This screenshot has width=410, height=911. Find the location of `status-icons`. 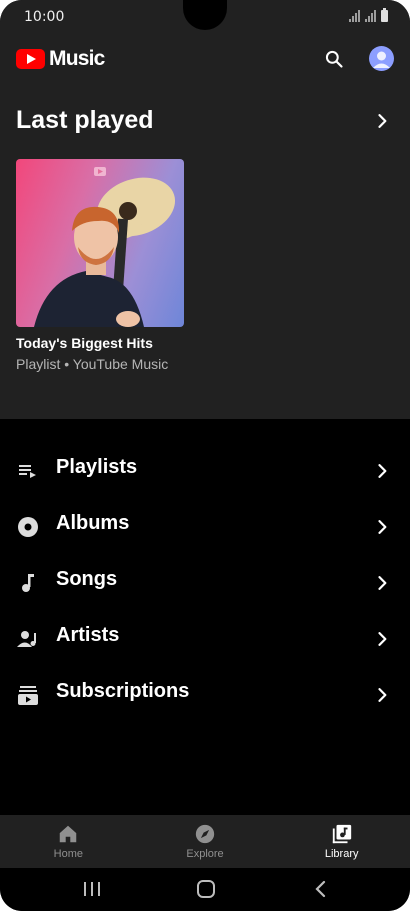

status-icons is located at coordinates (368, 15).